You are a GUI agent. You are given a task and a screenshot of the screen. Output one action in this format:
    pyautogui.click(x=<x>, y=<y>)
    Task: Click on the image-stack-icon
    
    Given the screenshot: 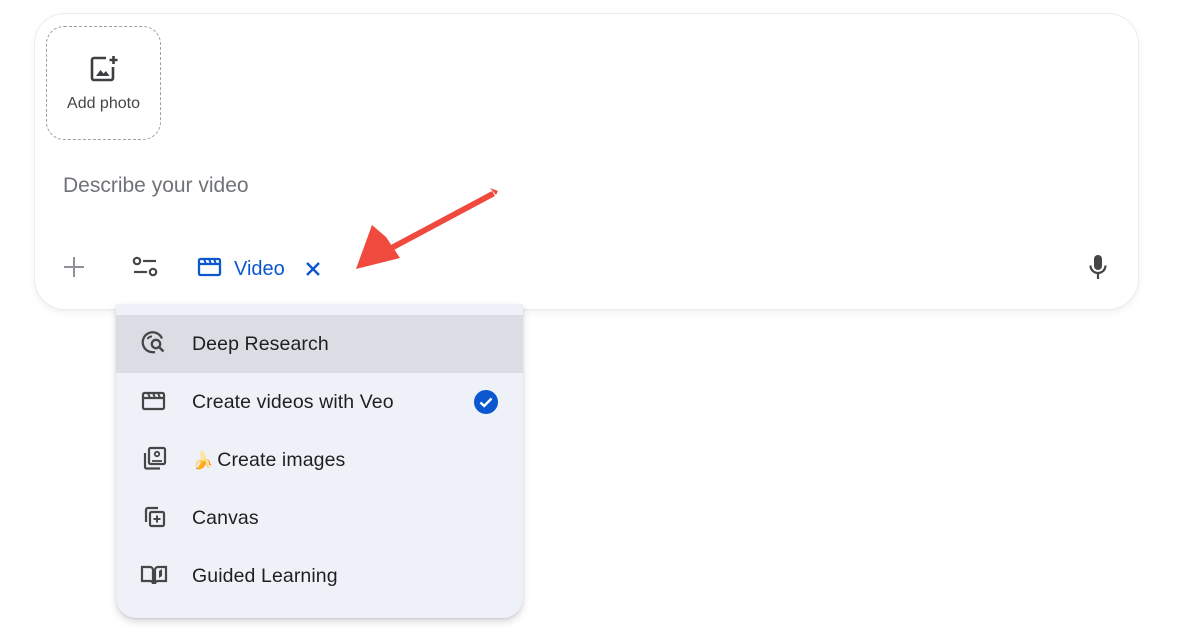 What is the action you would take?
    pyautogui.click(x=154, y=459)
    